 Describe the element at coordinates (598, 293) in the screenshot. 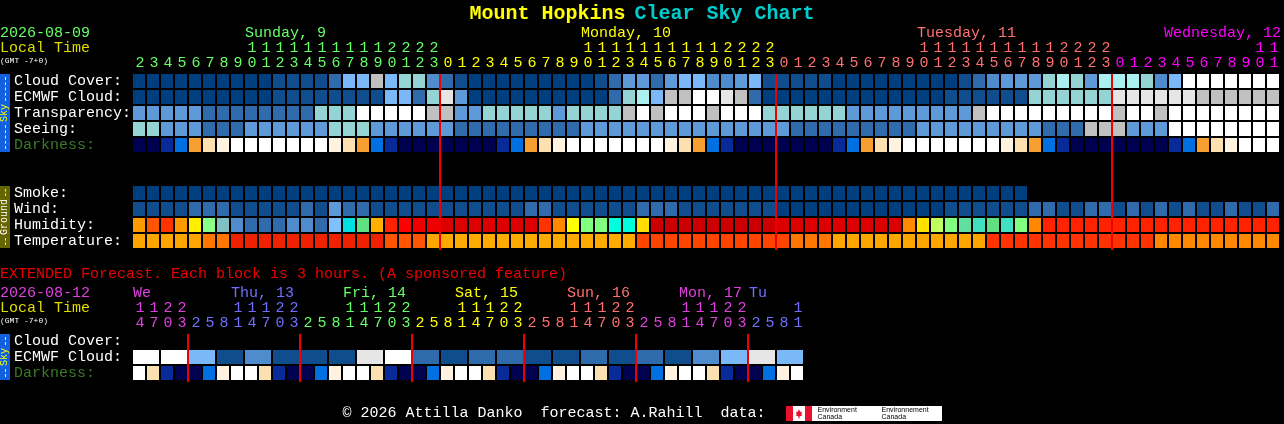

I see `day-label: Sun, 16` at that location.